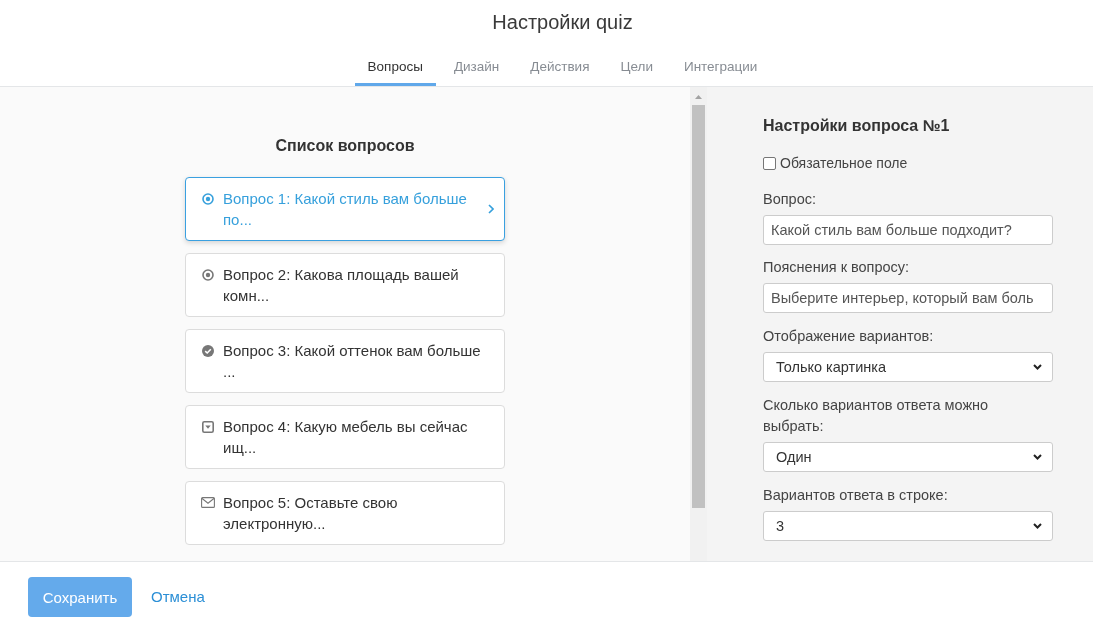  What do you see at coordinates (857, 126) in the screenshot?
I see `settings-heading: Настройки вопроса №1` at bounding box center [857, 126].